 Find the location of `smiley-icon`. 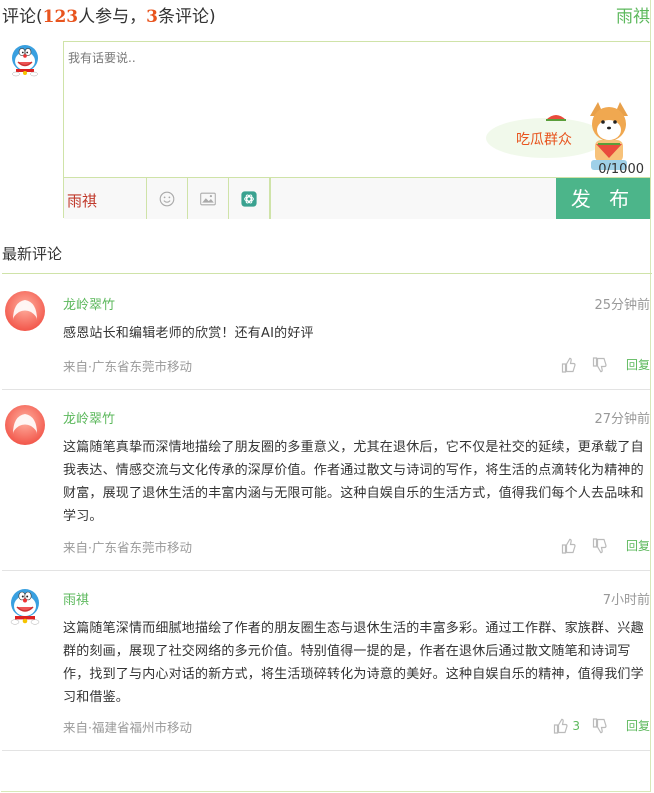

smiley-icon is located at coordinates (167, 198).